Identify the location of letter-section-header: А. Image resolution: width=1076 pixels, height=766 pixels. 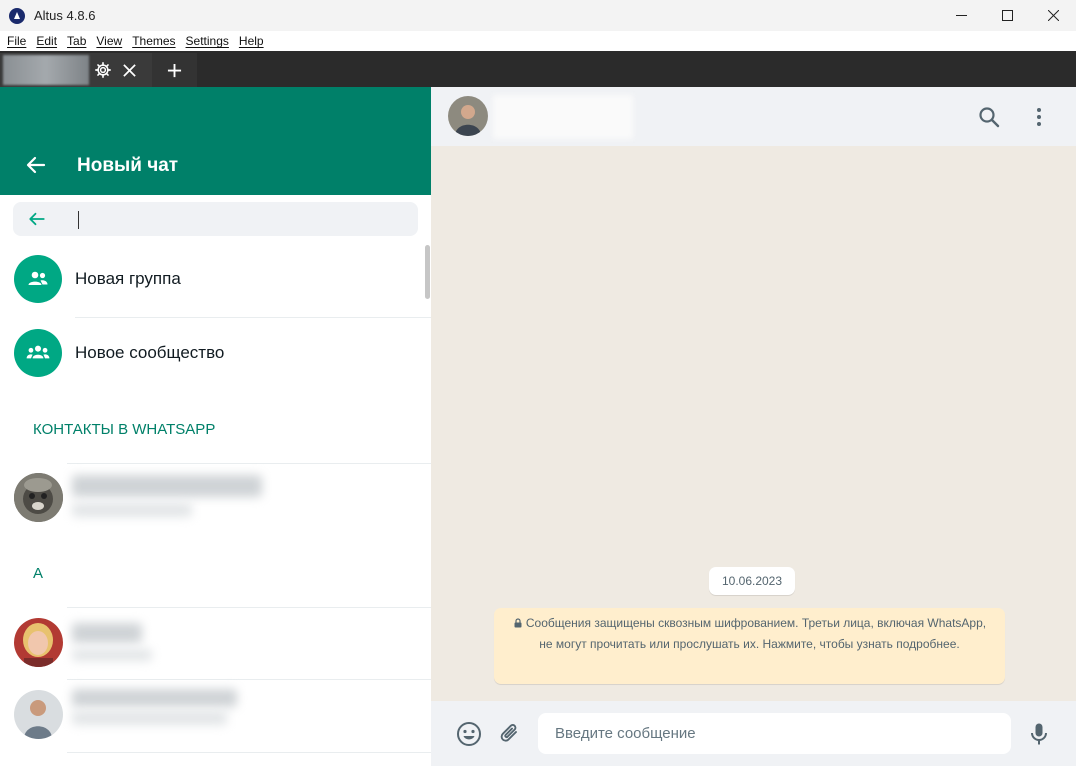
(38, 573).